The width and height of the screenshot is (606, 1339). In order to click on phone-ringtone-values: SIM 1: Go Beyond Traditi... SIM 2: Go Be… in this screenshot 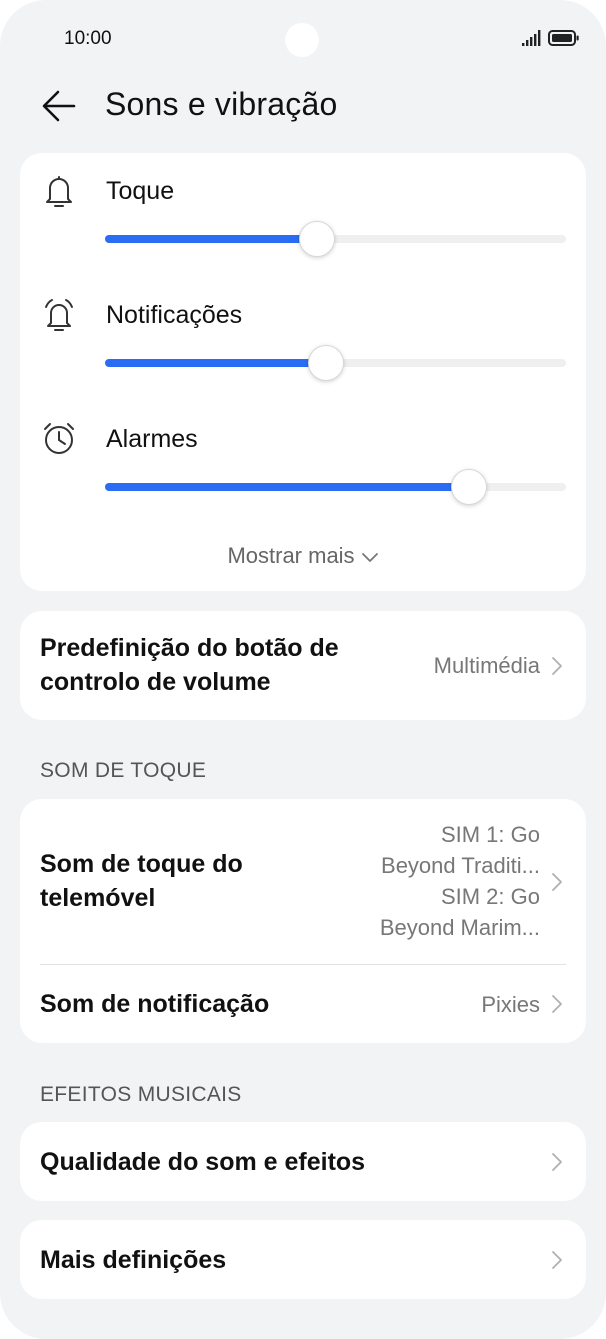, I will do `click(460, 881)`.